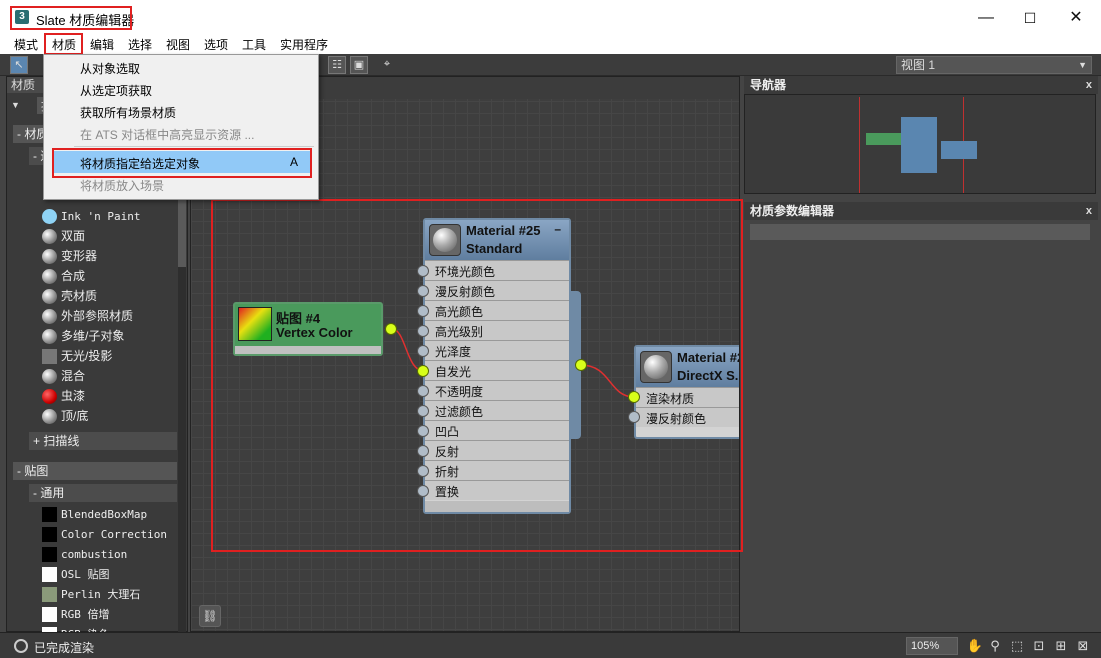 This screenshot has width=1101, height=658. What do you see at coordinates (1030, 18) in the screenshot?
I see `maximize-button: ☐` at bounding box center [1030, 18].